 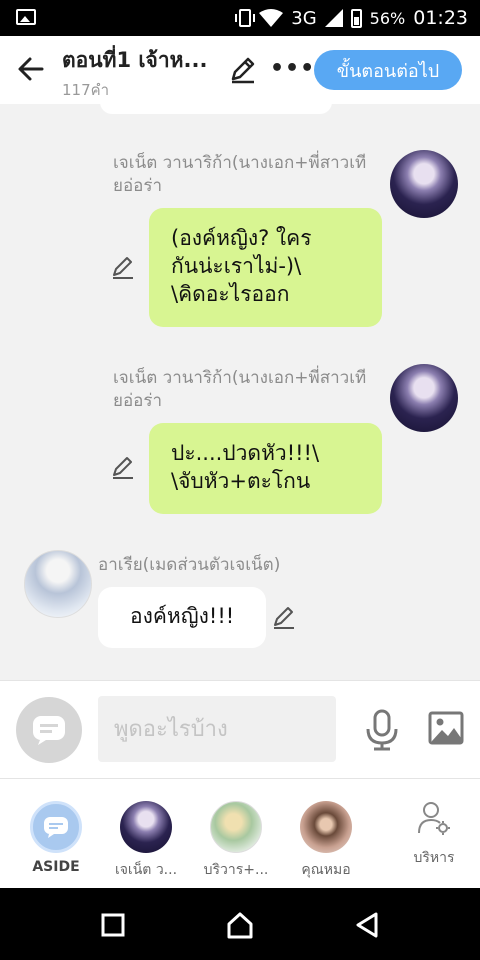 What do you see at coordinates (189, 565) in the screenshot?
I see `message-sender-name: อาเรีย(เมดส่วนตัวเจเน็ต)` at bounding box center [189, 565].